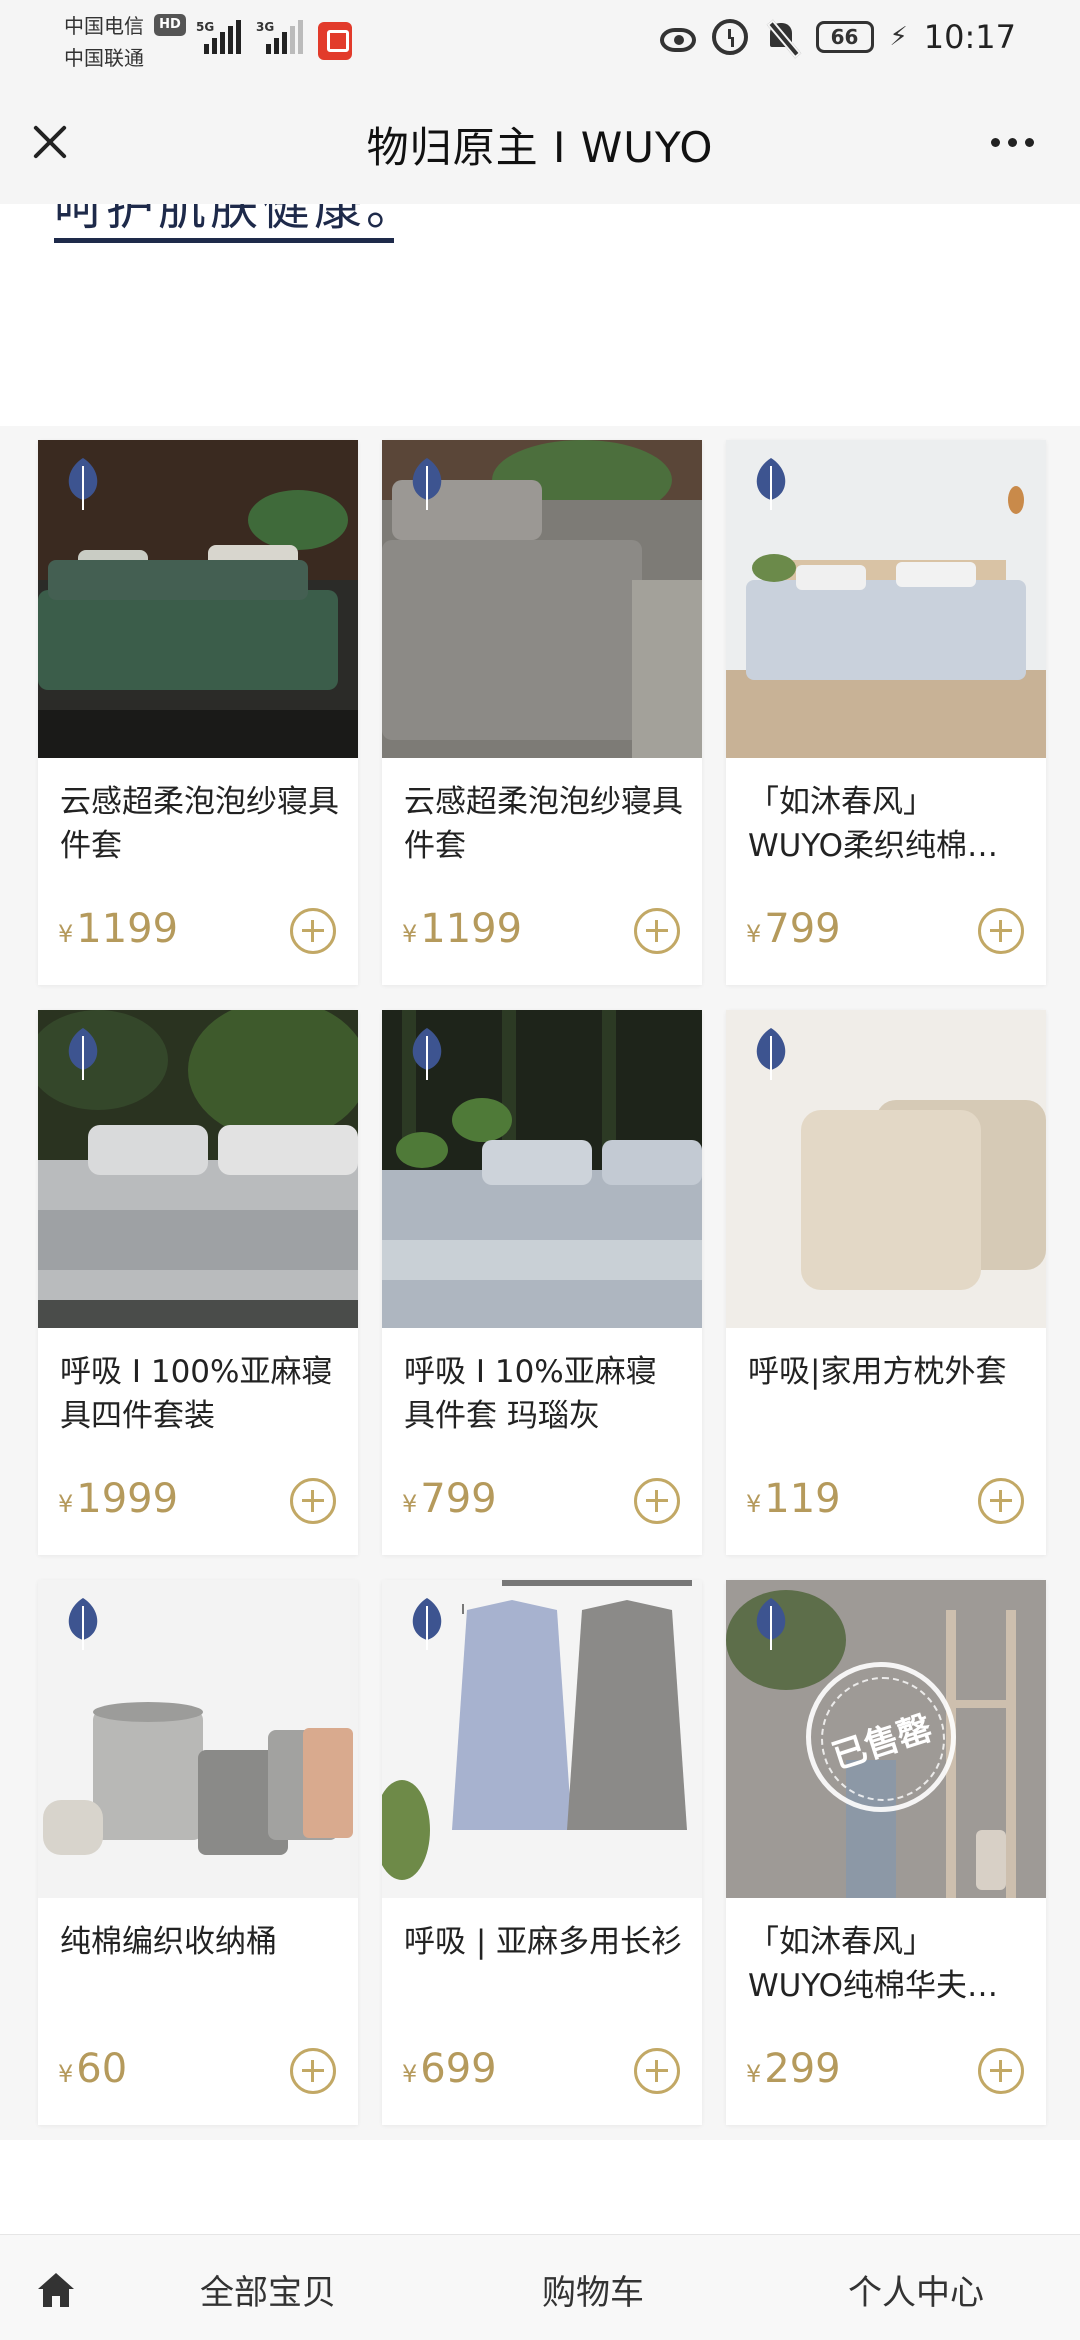 Image resolution: width=1080 pixels, height=2340 pixels. What do you see at coordinates (236, 220) in the screenshot?
I see `banner-text: 呵护肌肤健康。` at bounding box center [236, 220].